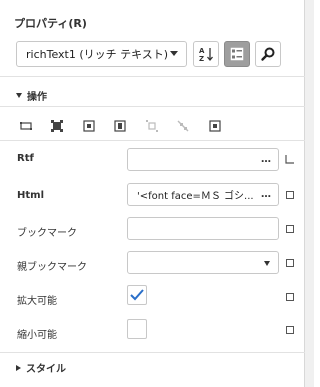 The width and height of the screenshot is (320, 387). What do you see at coordinates (201, 58) in the screenshot?
I see `svg-text: Z` at bounding box center [201, 58].